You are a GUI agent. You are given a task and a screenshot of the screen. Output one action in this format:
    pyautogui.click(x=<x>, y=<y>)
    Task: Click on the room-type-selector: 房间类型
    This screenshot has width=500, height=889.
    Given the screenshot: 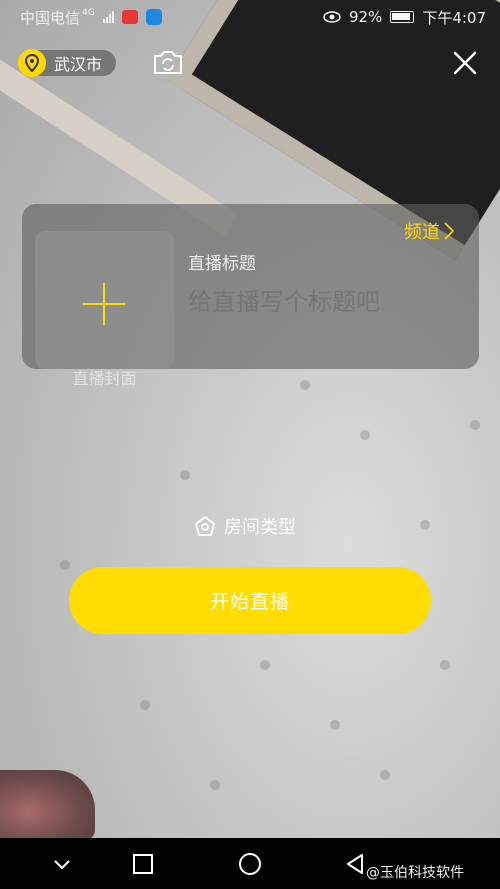 What is the action you would take?
    pyautogui.click(x=245, y=526)
    